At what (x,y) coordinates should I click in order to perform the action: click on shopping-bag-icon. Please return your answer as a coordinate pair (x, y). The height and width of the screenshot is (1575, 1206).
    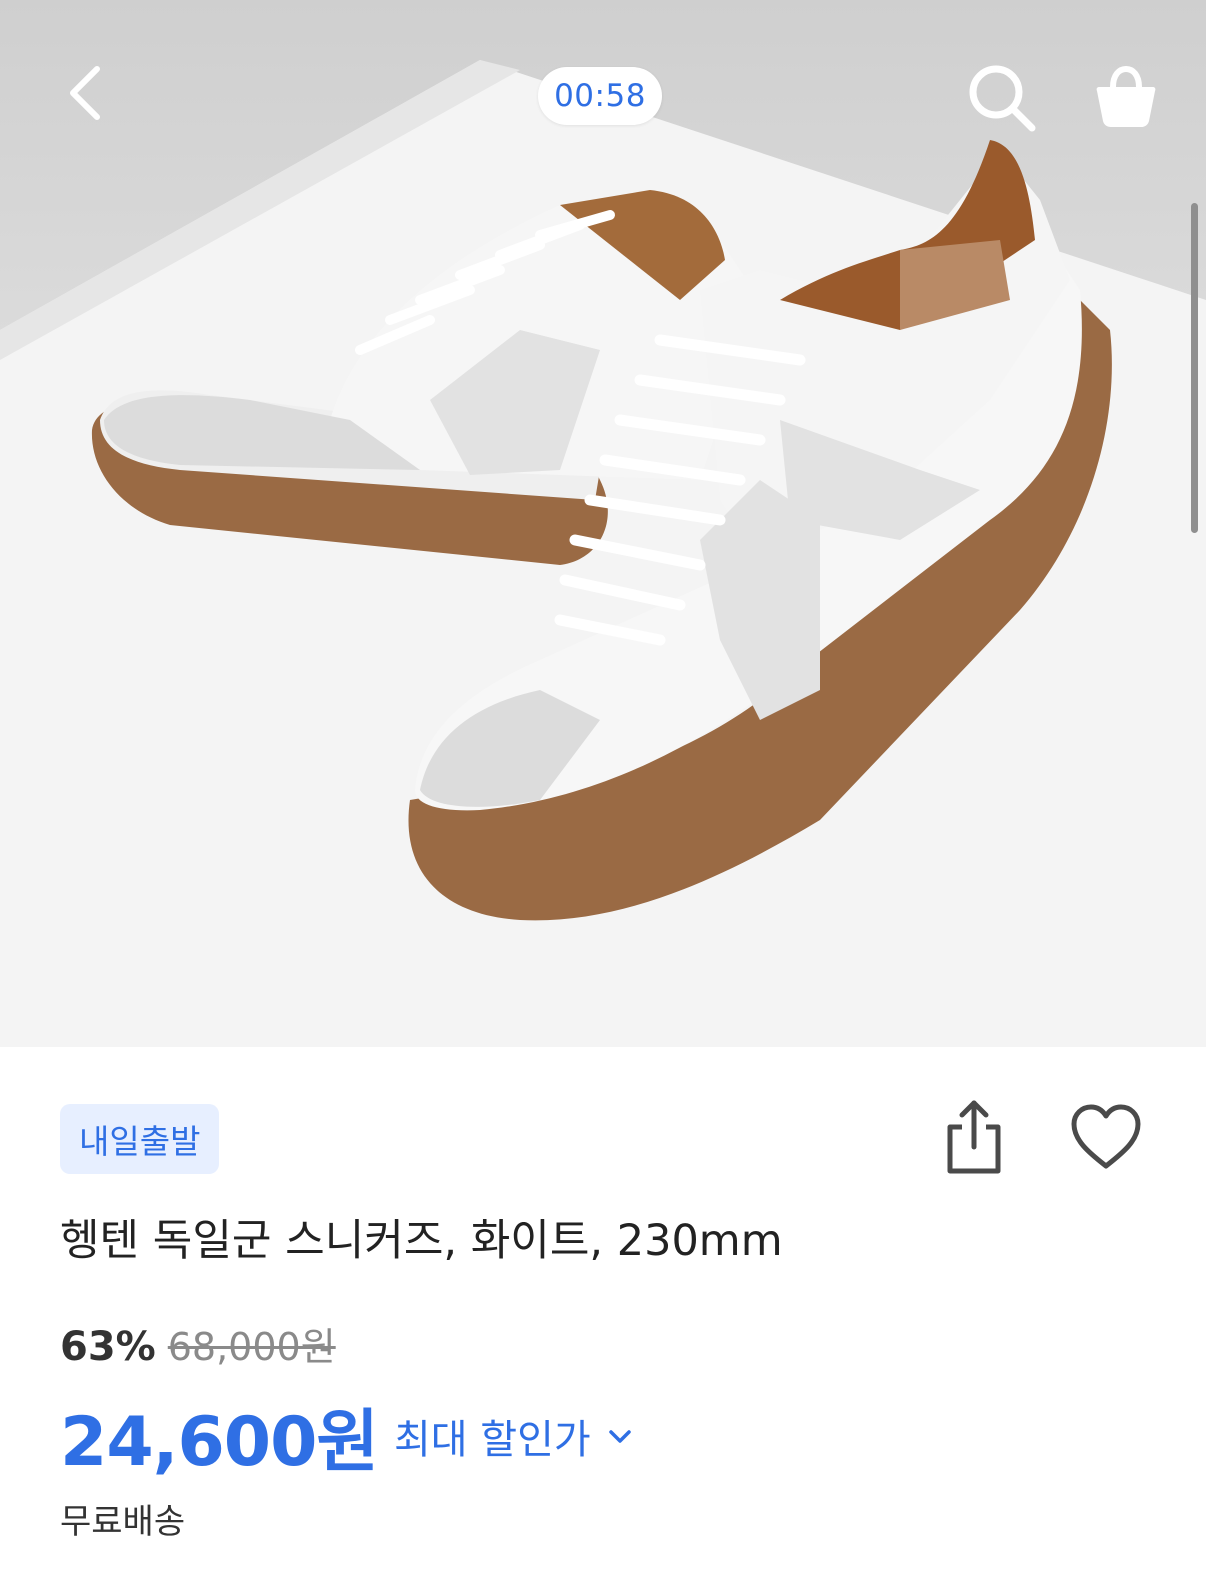
    Looking at the image, I should click on (1126, 96).